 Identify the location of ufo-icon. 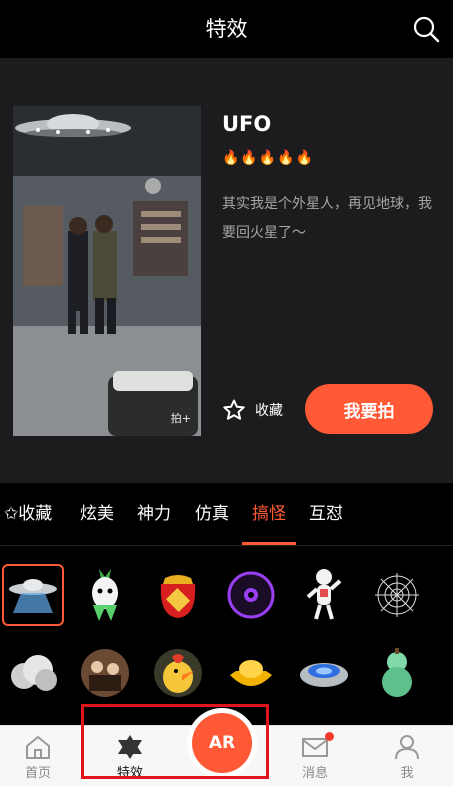
(33, 596).